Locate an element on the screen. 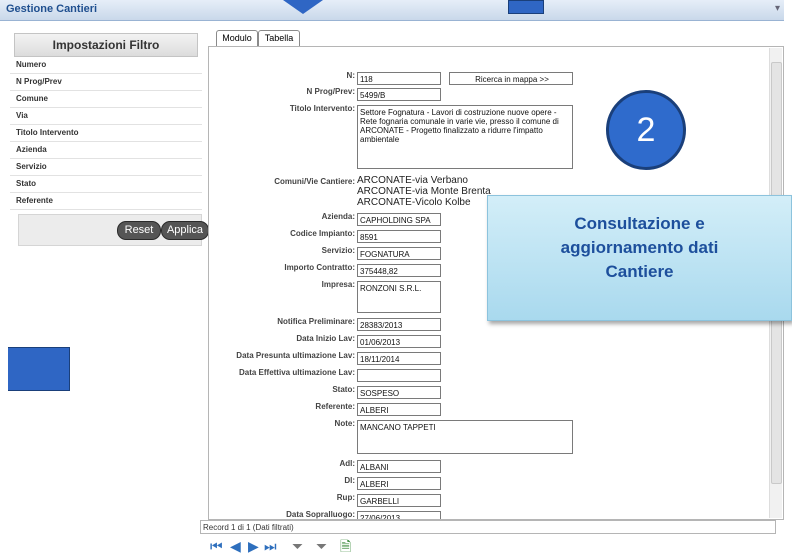 The height and width of the screenshot is (555, 792). dl-field: ALBERI is located at coordinates (399, 483).